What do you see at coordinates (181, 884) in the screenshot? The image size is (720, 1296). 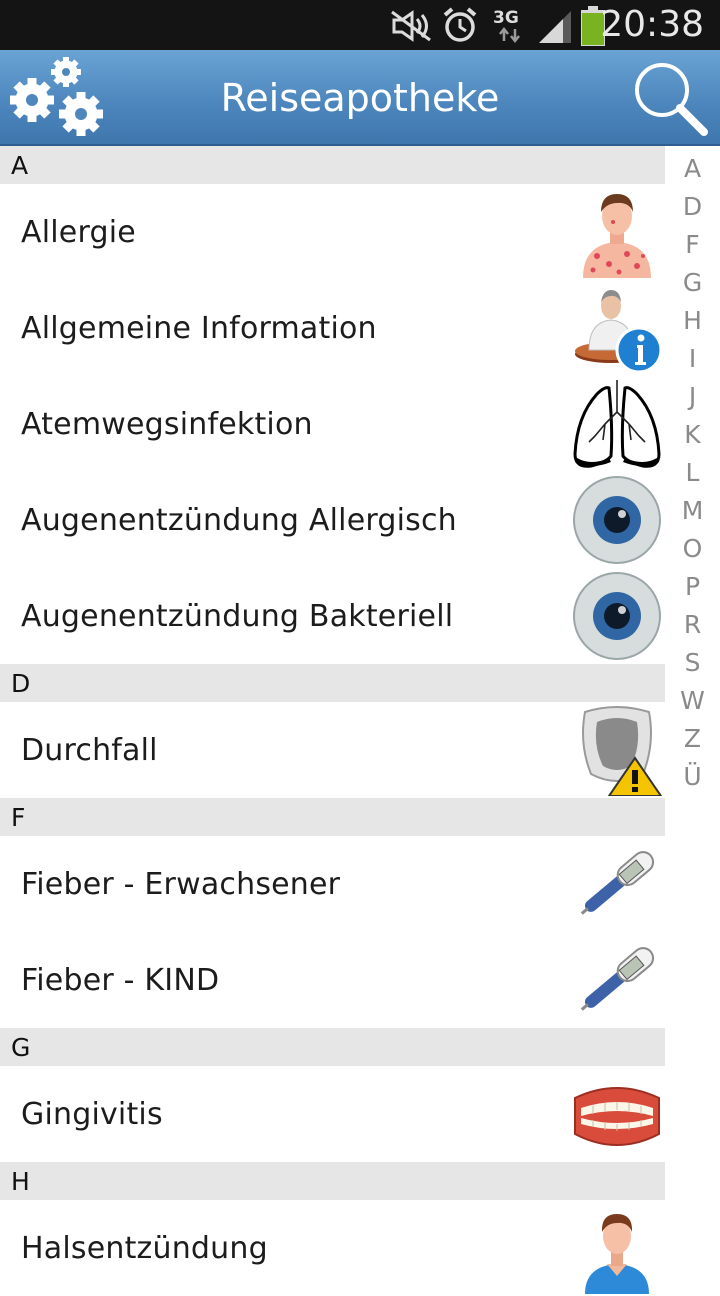 I see `list-item-label: Fieber - Erwachsener` at bounding box center [181, 884].